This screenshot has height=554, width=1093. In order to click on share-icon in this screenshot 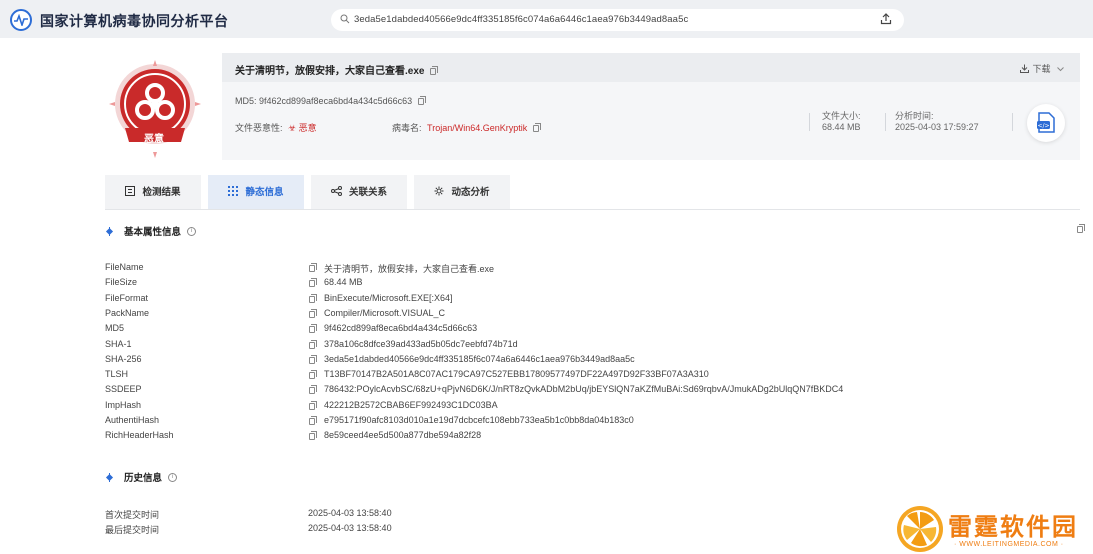, I will do `click(336, 191)`.